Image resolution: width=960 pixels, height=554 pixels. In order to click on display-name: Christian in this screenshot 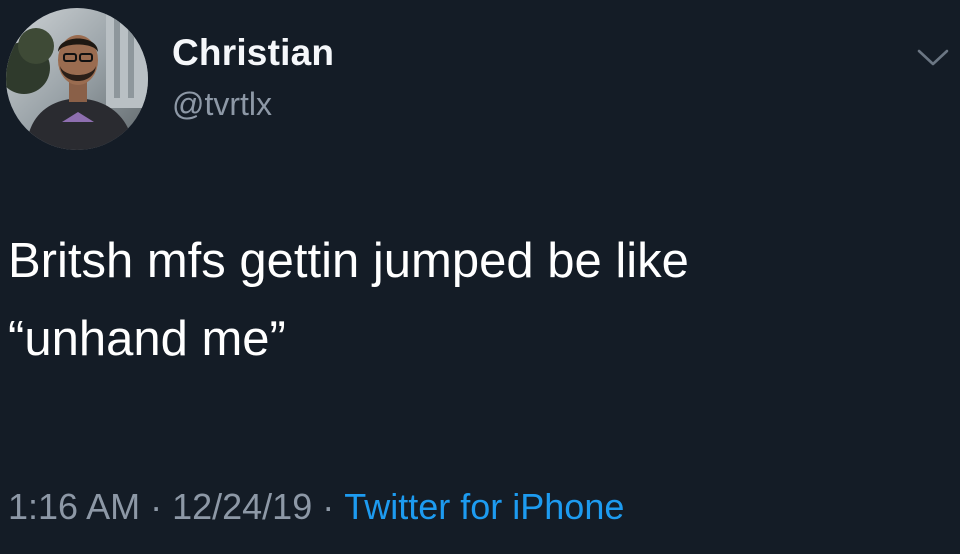, I will do `click(253, 53)`.